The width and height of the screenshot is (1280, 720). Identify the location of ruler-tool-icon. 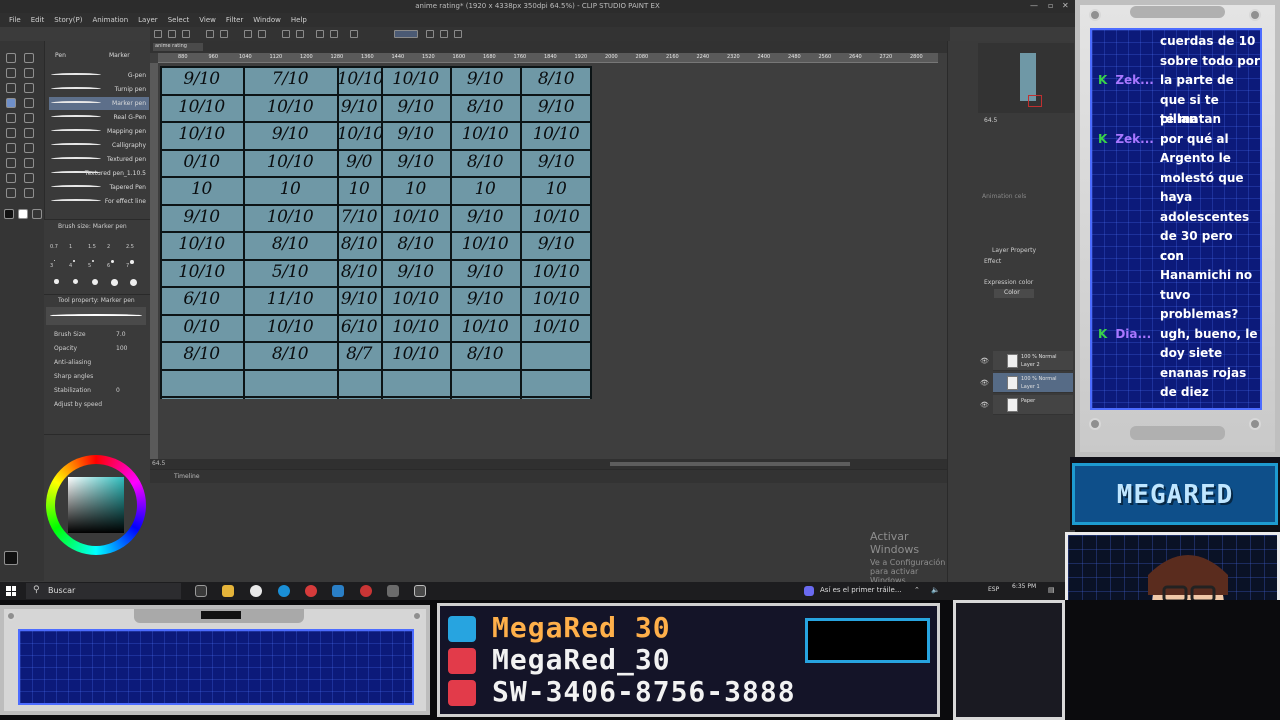
(11, 178).